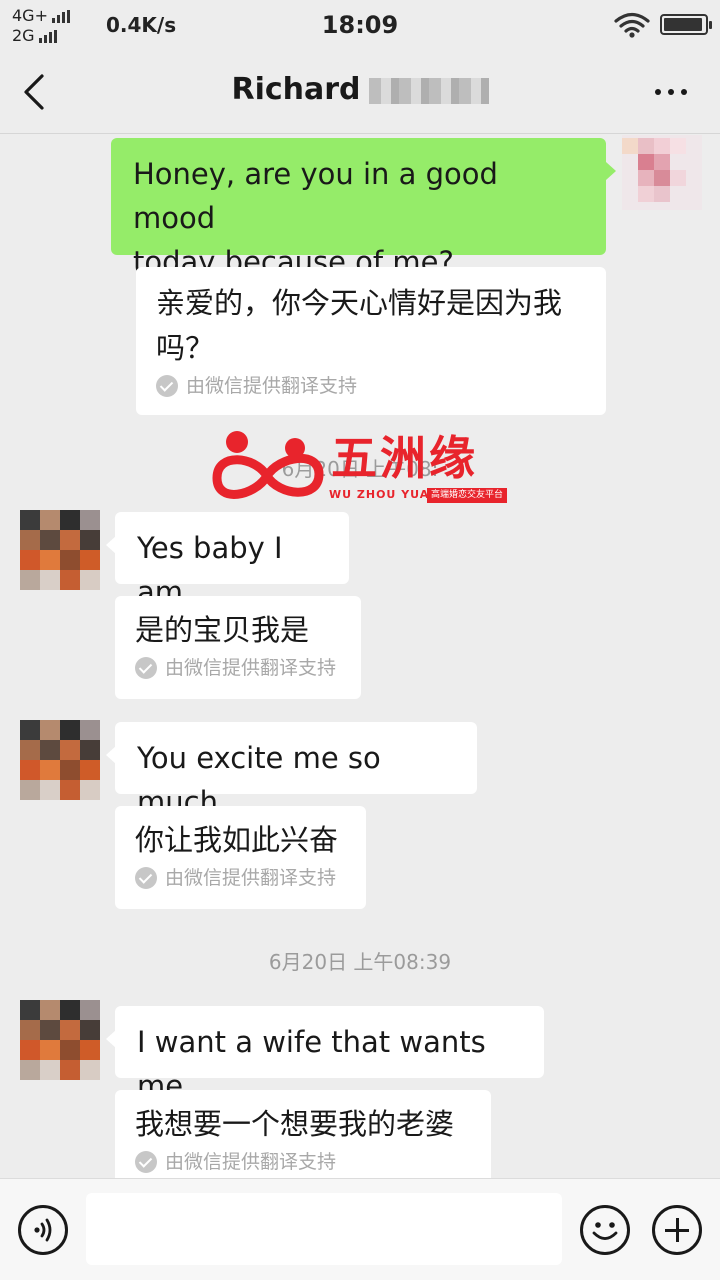  I want to click on battery-level, so click(683, 24).